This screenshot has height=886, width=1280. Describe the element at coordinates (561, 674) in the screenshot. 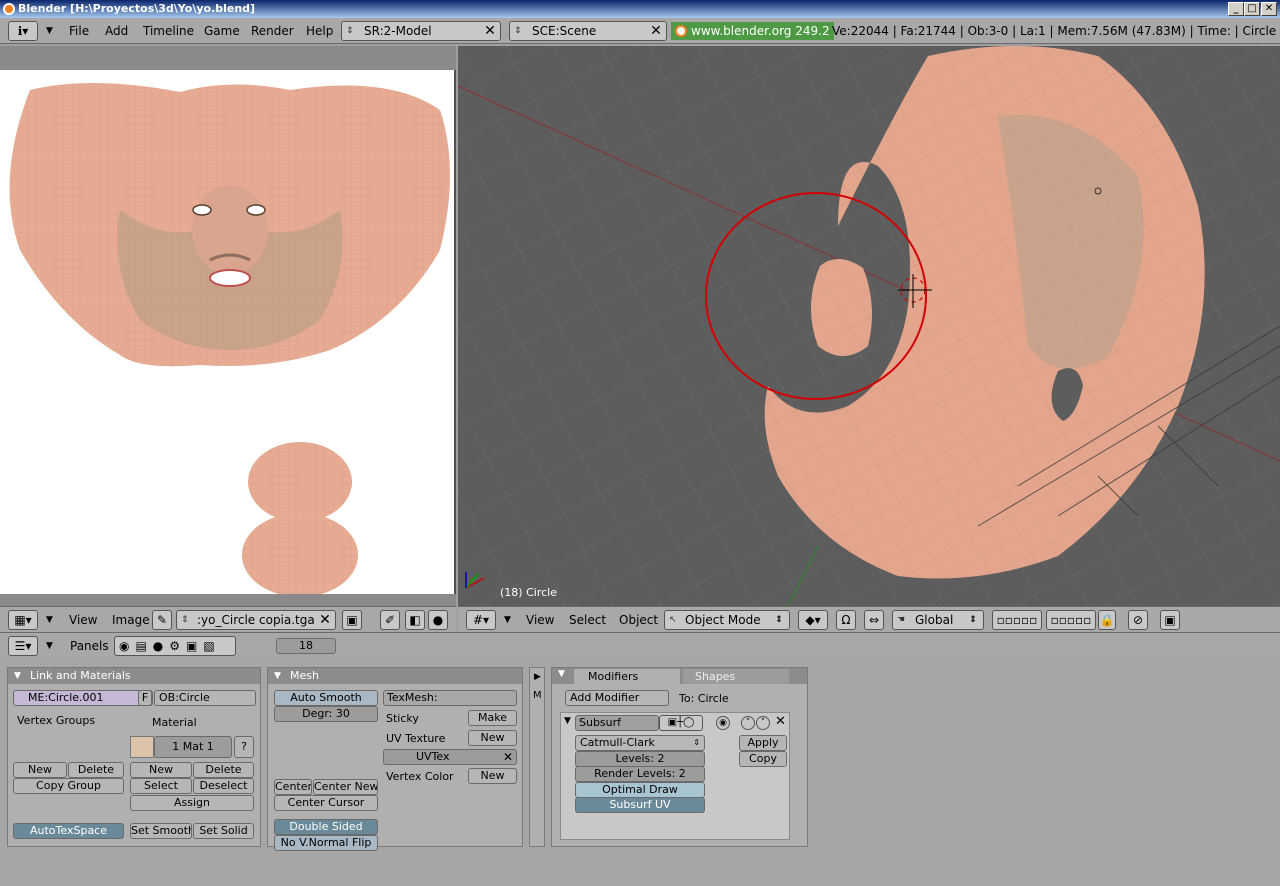

I see `modifiers-collapse-icon: ▼` at that location.